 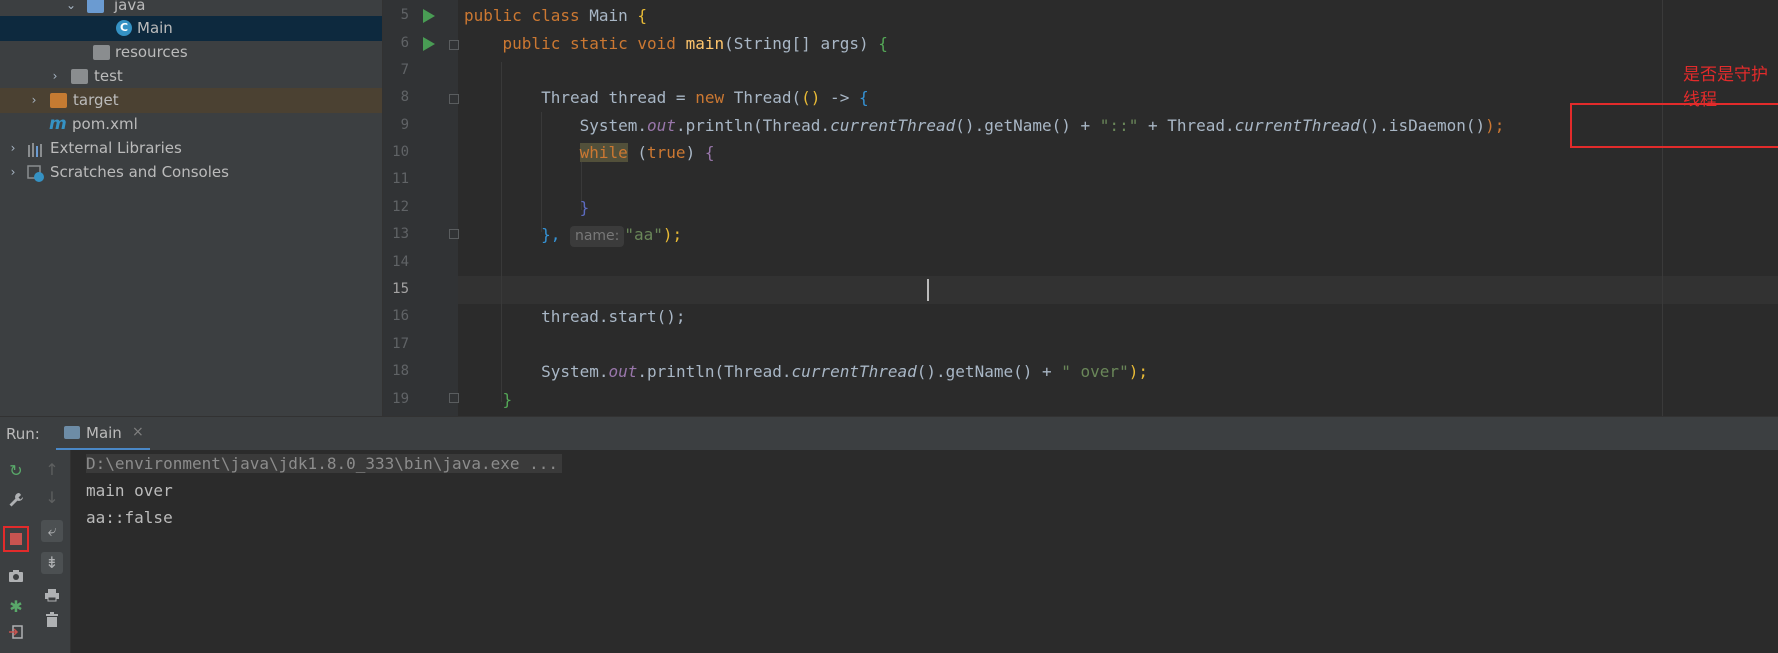 What do you see at coordinates (400, 289) in the screenshot?
I see `line-number-current: 15` at bounding box center [400, 289].